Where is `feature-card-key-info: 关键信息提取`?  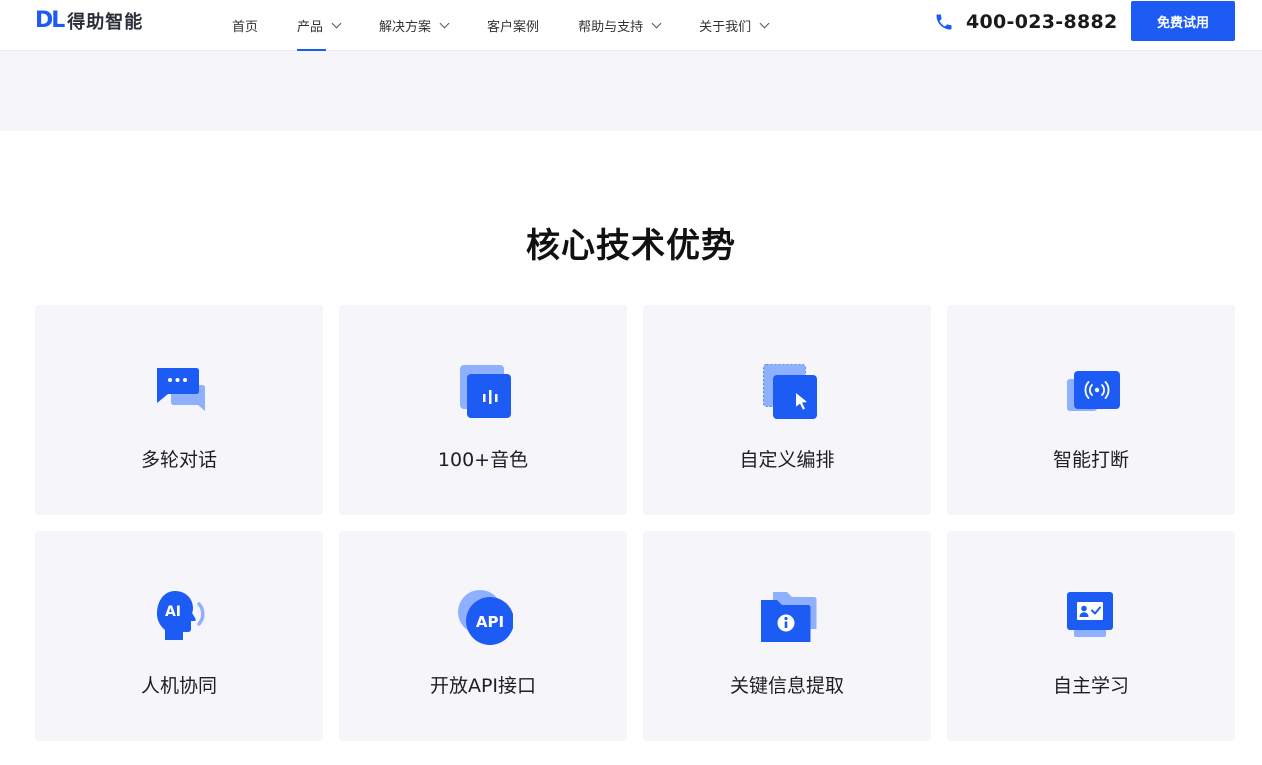
feature-card-key-info: 关键信息提取 is located at coordinates (787, 636).